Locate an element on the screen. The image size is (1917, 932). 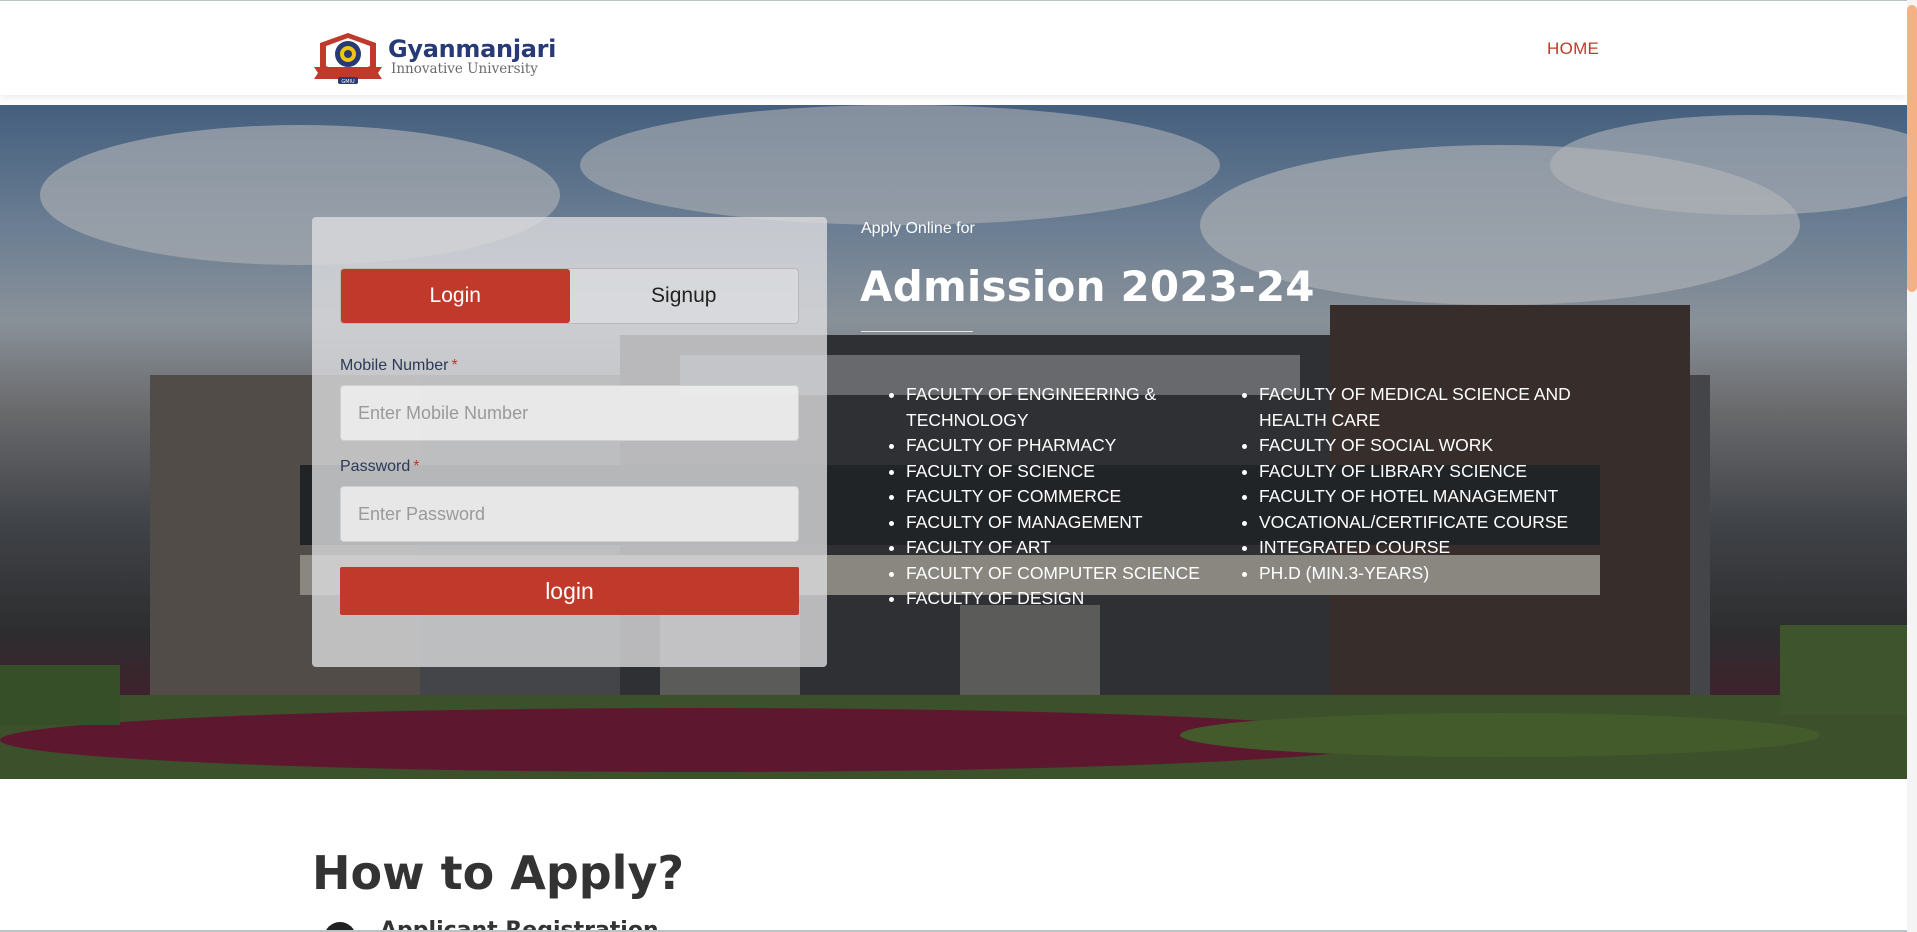
faculty-item: FACULTY OF SOCIAL WORK is located at coordinates (1424, 446).